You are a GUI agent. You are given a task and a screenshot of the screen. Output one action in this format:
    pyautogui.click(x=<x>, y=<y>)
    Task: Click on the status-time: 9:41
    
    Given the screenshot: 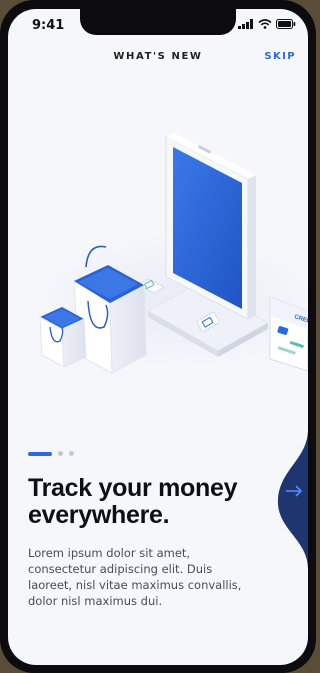 What is the action you would take?
    pyautogui.click(x=48, y=25)
    